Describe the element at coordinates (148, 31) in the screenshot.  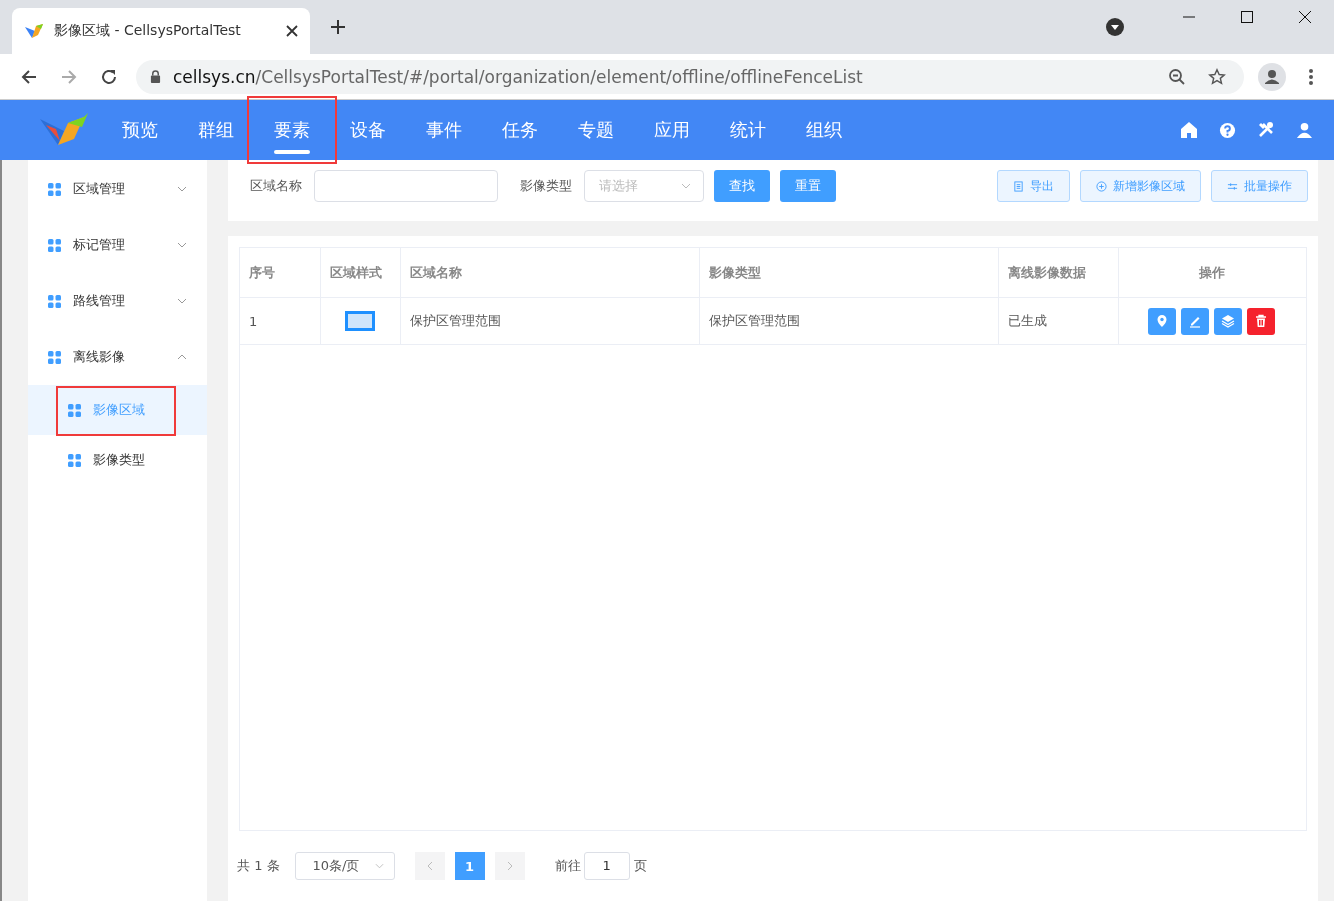
I see `tab-title: 影像区域 - CellsysPortalTest` at that location.